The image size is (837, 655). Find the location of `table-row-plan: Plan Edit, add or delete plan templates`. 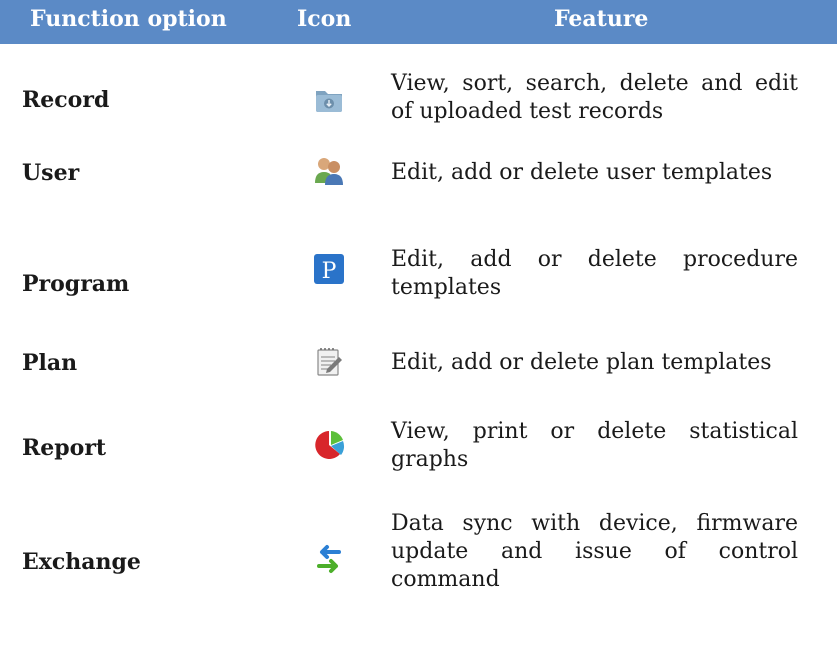

table-row-plan: Plan Edit, add or delete plan templates is located at coordinates (418, 364).